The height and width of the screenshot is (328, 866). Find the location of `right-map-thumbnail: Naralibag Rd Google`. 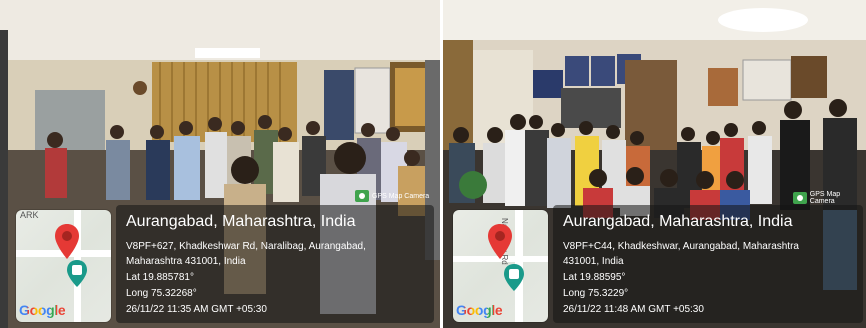

right-map-thumbnail: Naralibag Rd Google is located at coordinates (500, 266).